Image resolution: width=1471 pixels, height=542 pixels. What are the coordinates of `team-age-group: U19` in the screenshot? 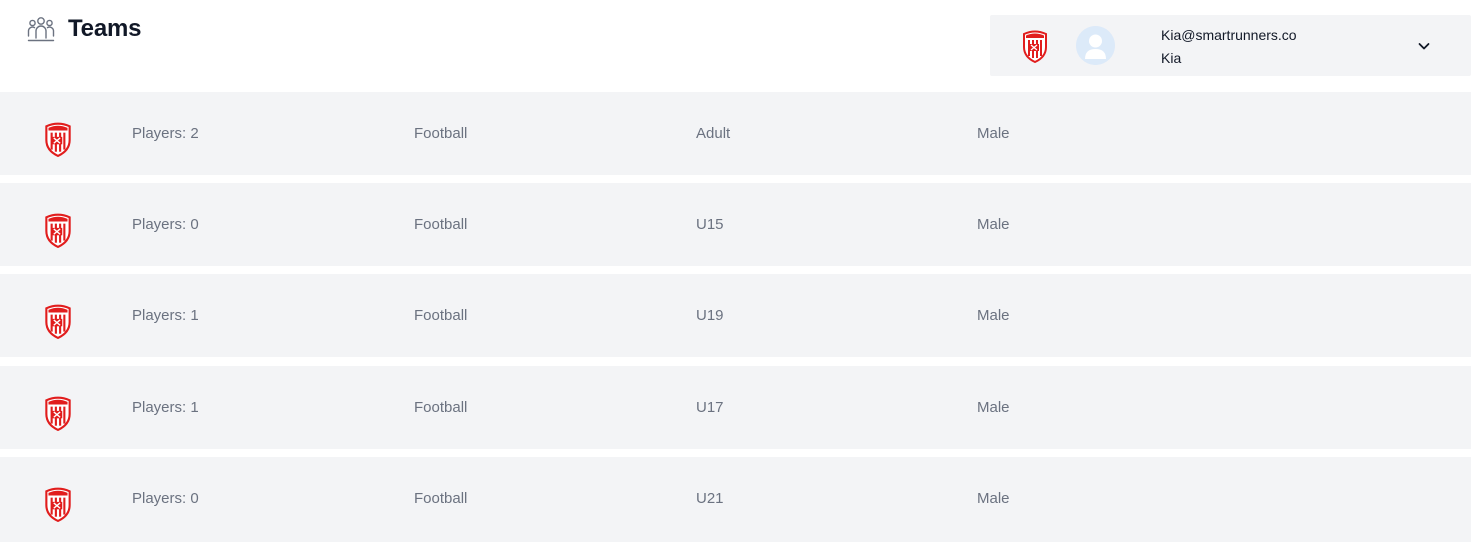 It's located at (710, 315).